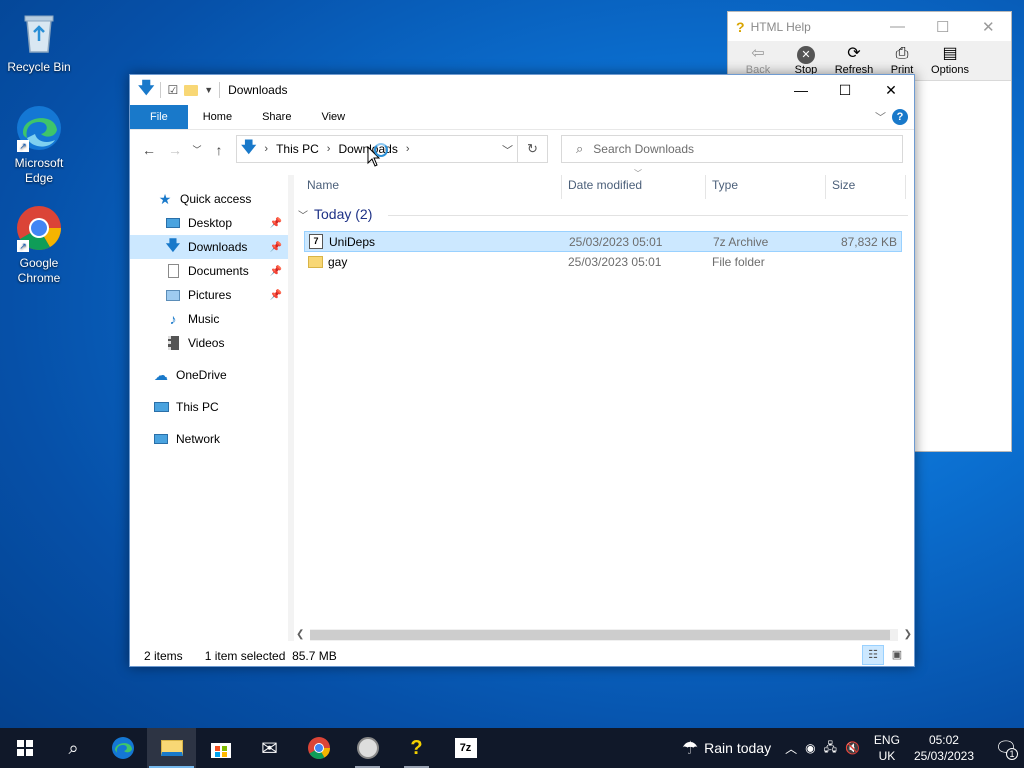  What do you see at coordinates (603, 262) in the screenshot?
I see `file-row-gay: gay 25/03/2023 05:01 File folder` at bounding box center [603, 262].